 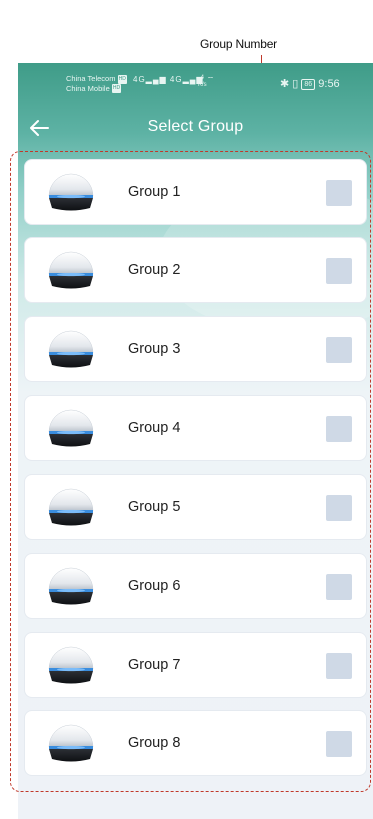 What do you see at coordinates (154, 665) in the screenshot?
I see `group-label: Group 7` at bounding box center [154, 665].